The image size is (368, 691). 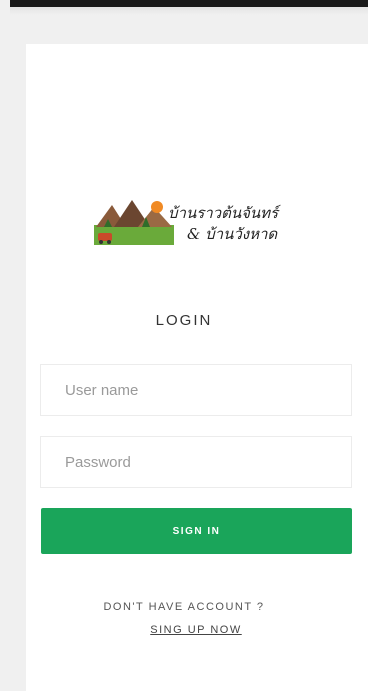 I want to click on username-field, so click(x=196, y=390).